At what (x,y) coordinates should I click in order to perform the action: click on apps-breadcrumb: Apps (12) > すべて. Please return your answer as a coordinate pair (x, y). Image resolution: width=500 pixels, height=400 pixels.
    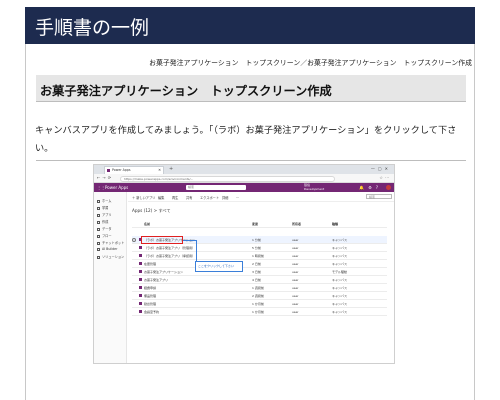
    Looking at the image, I should click on (151, 210).